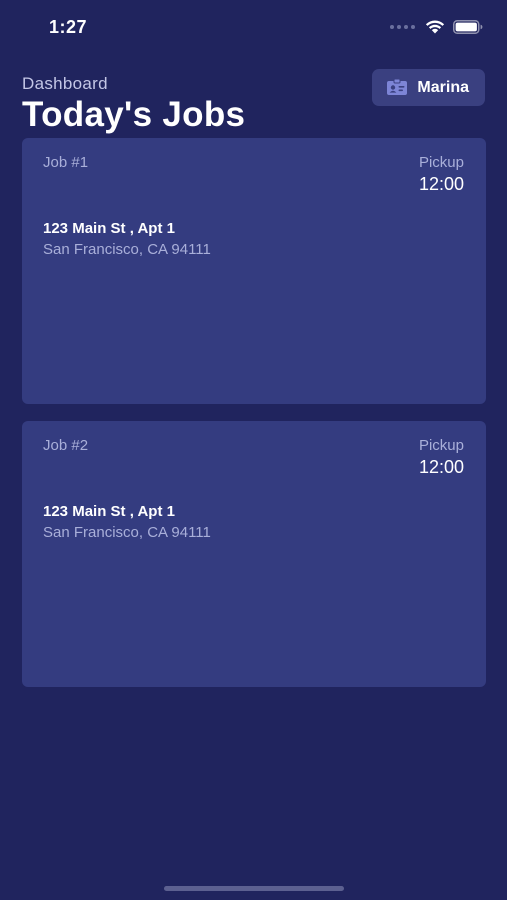  I want to click on page-subtitle: Dashboard, so click(65, 83).